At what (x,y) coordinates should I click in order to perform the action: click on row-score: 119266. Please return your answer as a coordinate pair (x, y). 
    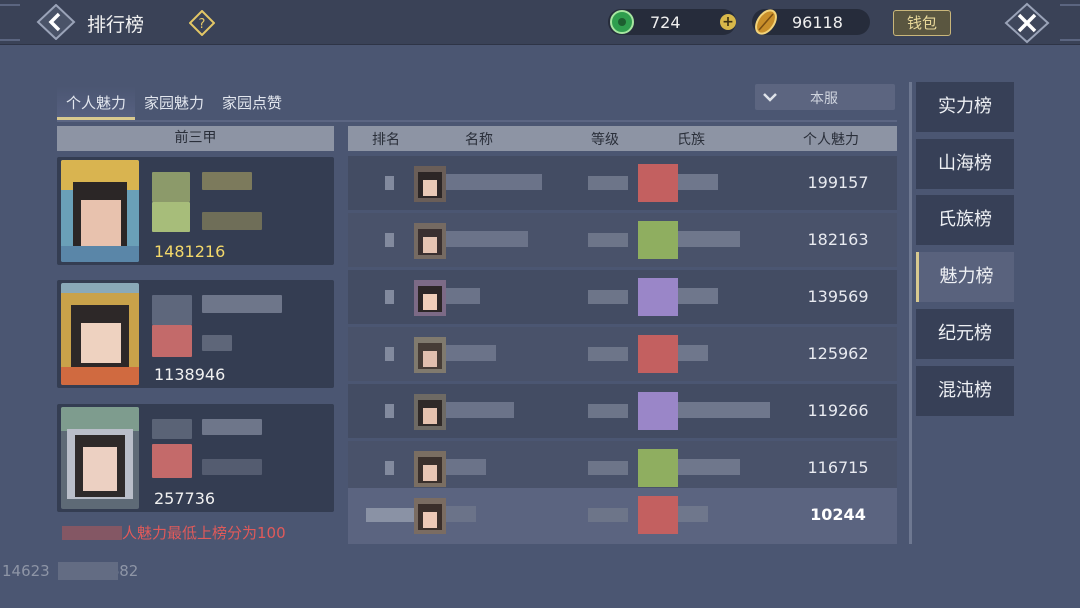
    Looking at the image, I should click on (838, 410).